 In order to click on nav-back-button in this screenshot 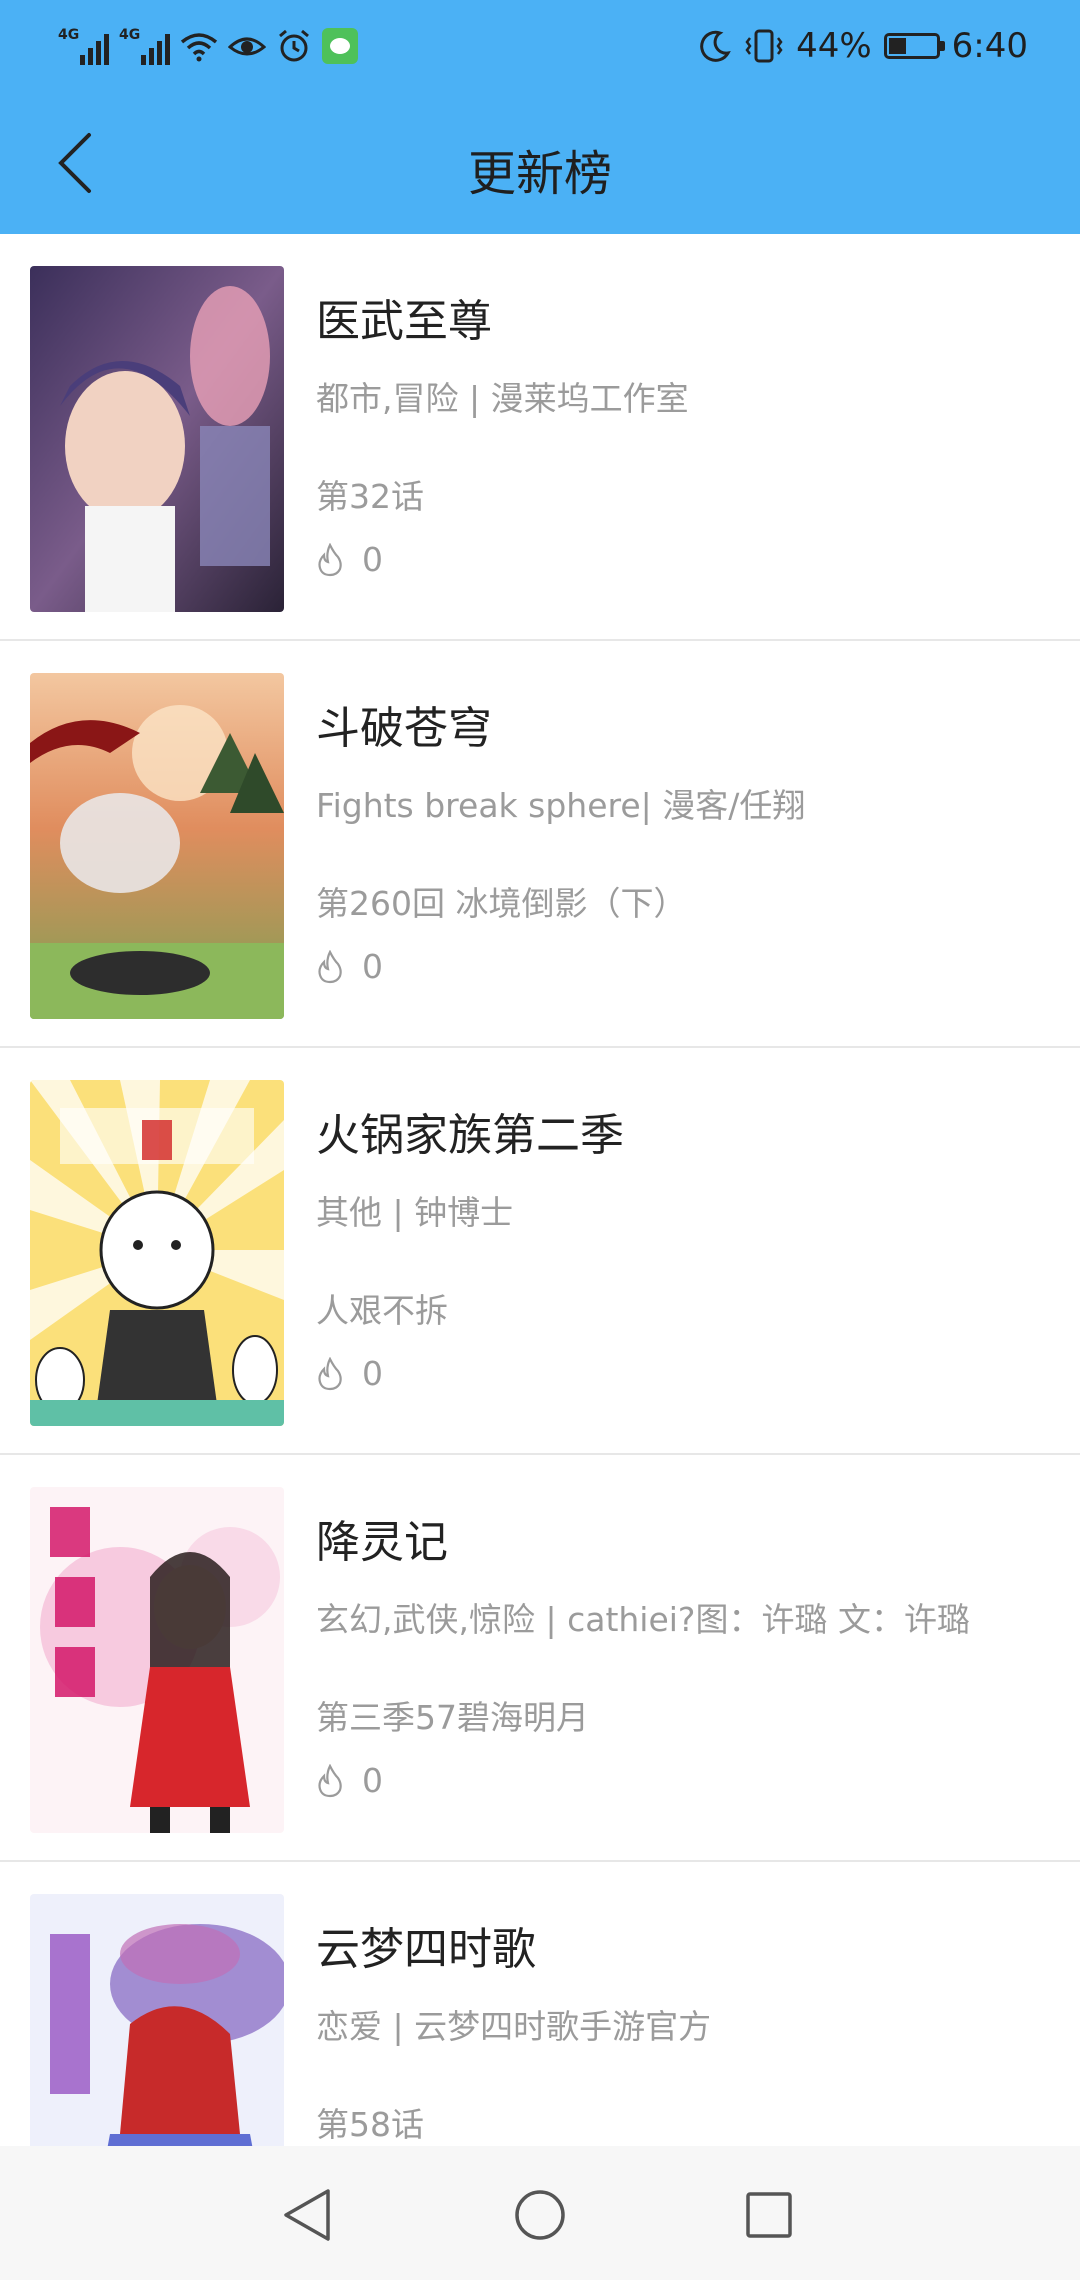, I will do `click(307, 2215)`.